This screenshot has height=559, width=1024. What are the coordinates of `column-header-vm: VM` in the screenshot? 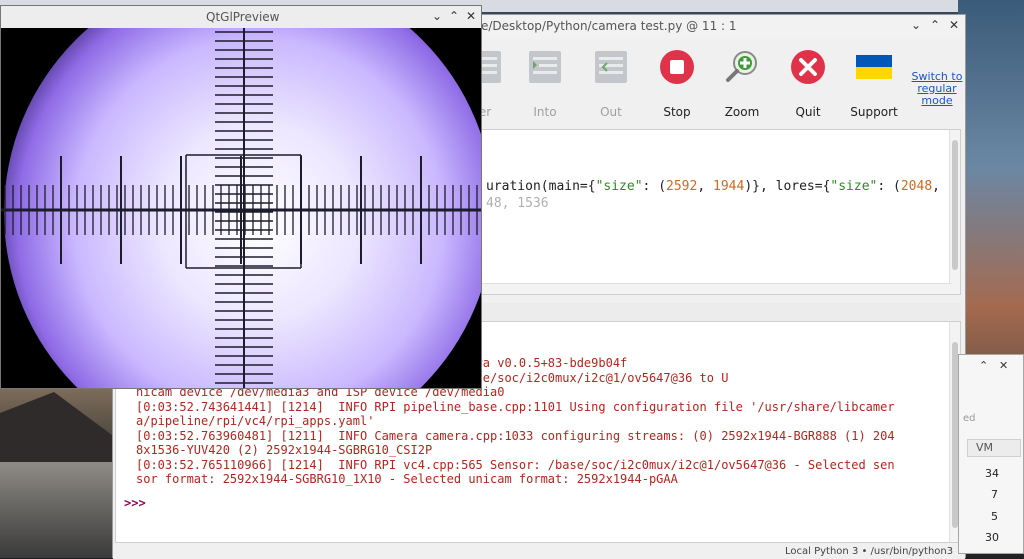 It's located at (994, 448).